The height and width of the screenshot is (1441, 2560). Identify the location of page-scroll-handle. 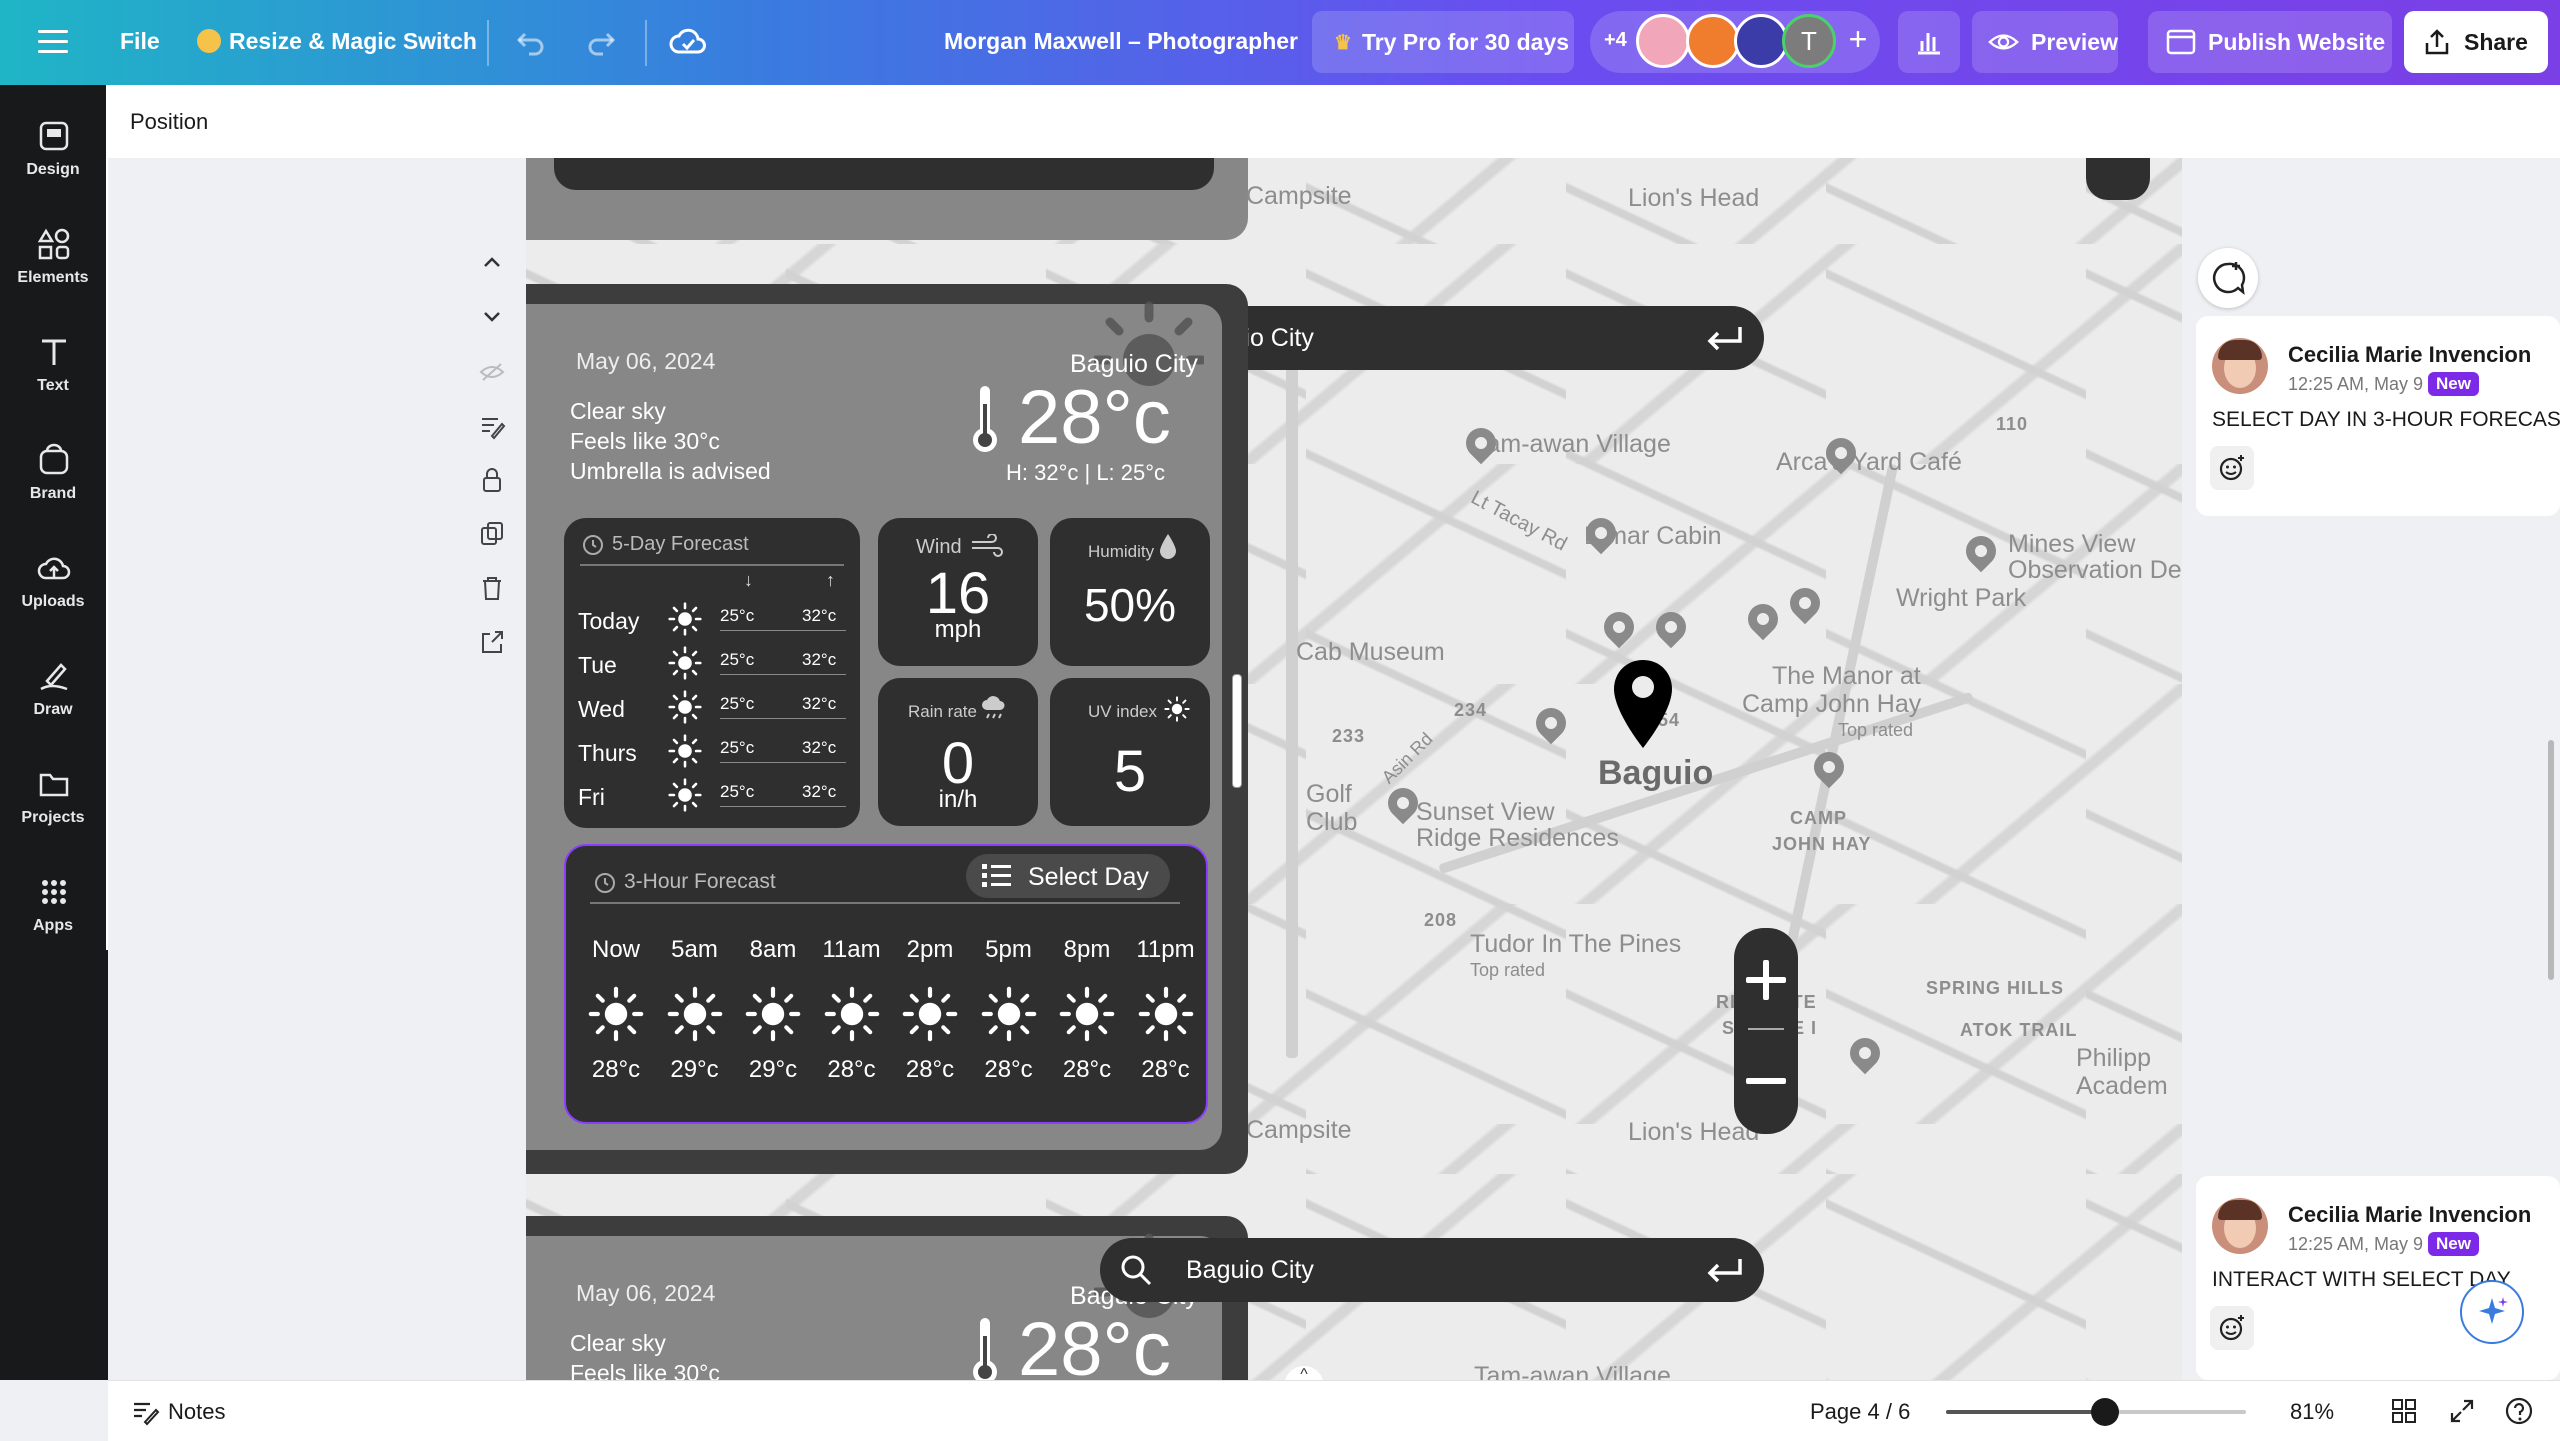
(1237, 731).